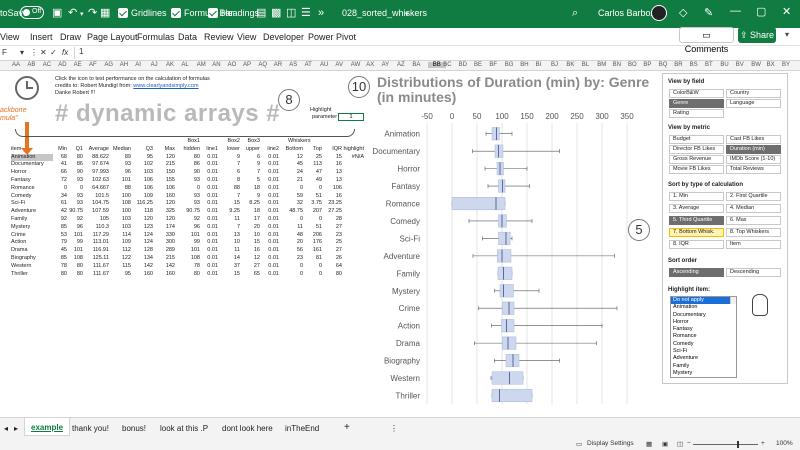 The width and height of the screenshot is (800, 450). What do you see at coordinates (32, 220) in the screenshot?
I see `table-cell: Family` at bounding box center [32, 220].